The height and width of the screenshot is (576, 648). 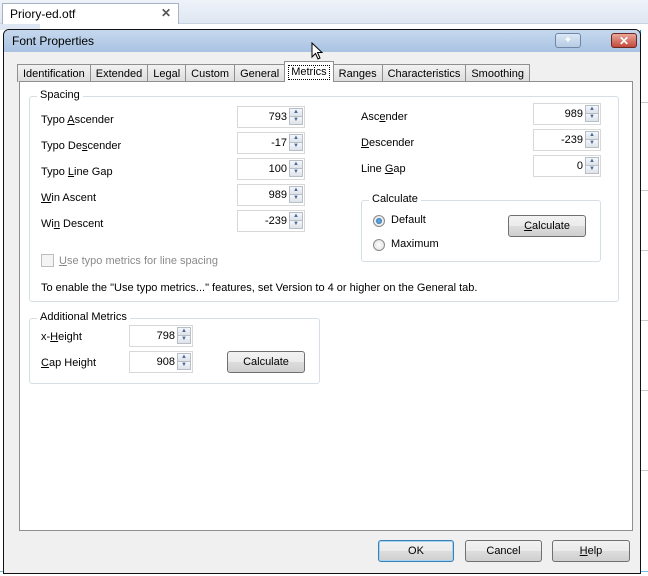 I want to click on descender-label: Descender, so click(x=388, y=143).